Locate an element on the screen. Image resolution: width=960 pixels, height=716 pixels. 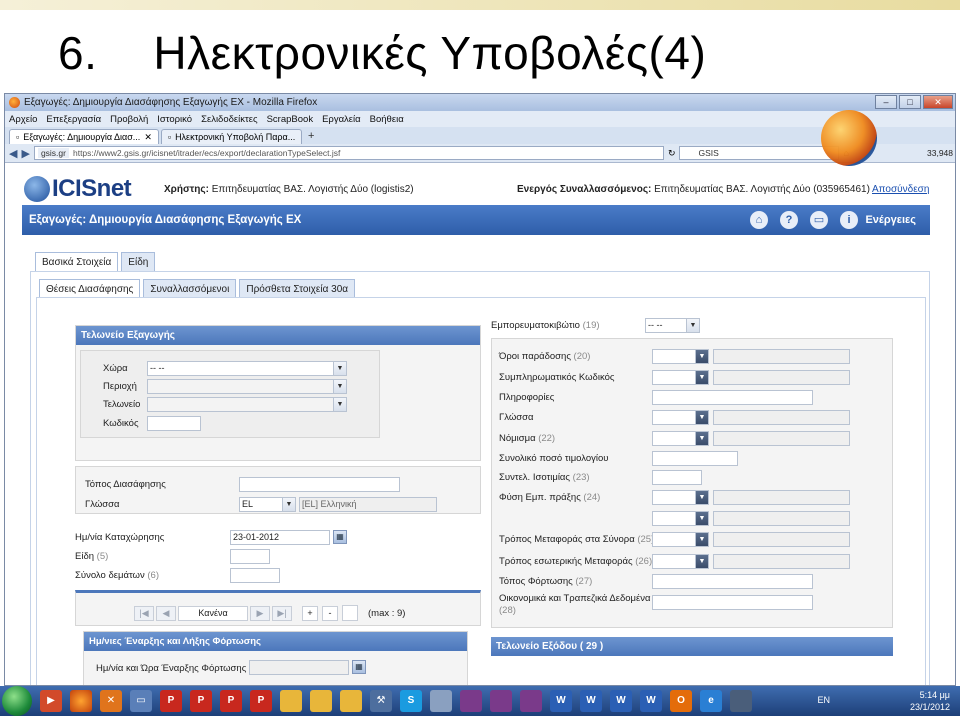
system-clock: 5:14 μμ 23/1/2012 is located at coordinates (930, 701).